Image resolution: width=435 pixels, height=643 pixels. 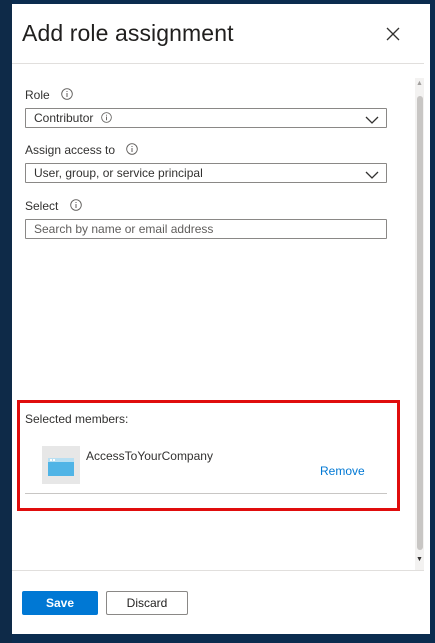 What do you see at coordinates (147, 603) in the screenshot?
I see `discard-button: Discard` at bounding box center [147, 603].